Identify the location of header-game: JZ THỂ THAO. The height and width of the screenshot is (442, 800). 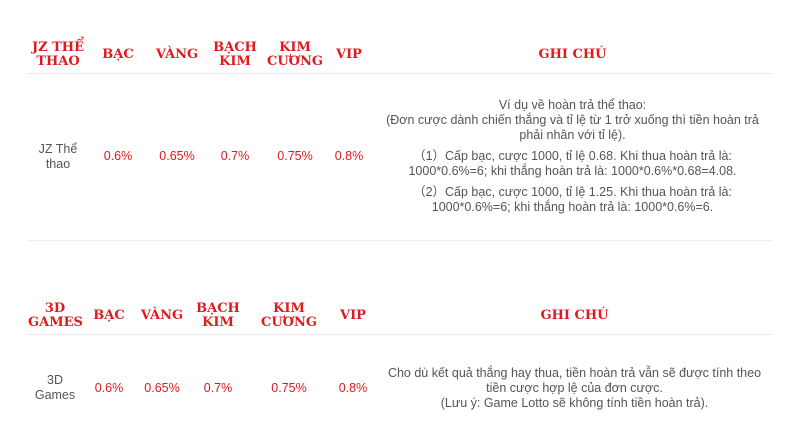
(58, 55).